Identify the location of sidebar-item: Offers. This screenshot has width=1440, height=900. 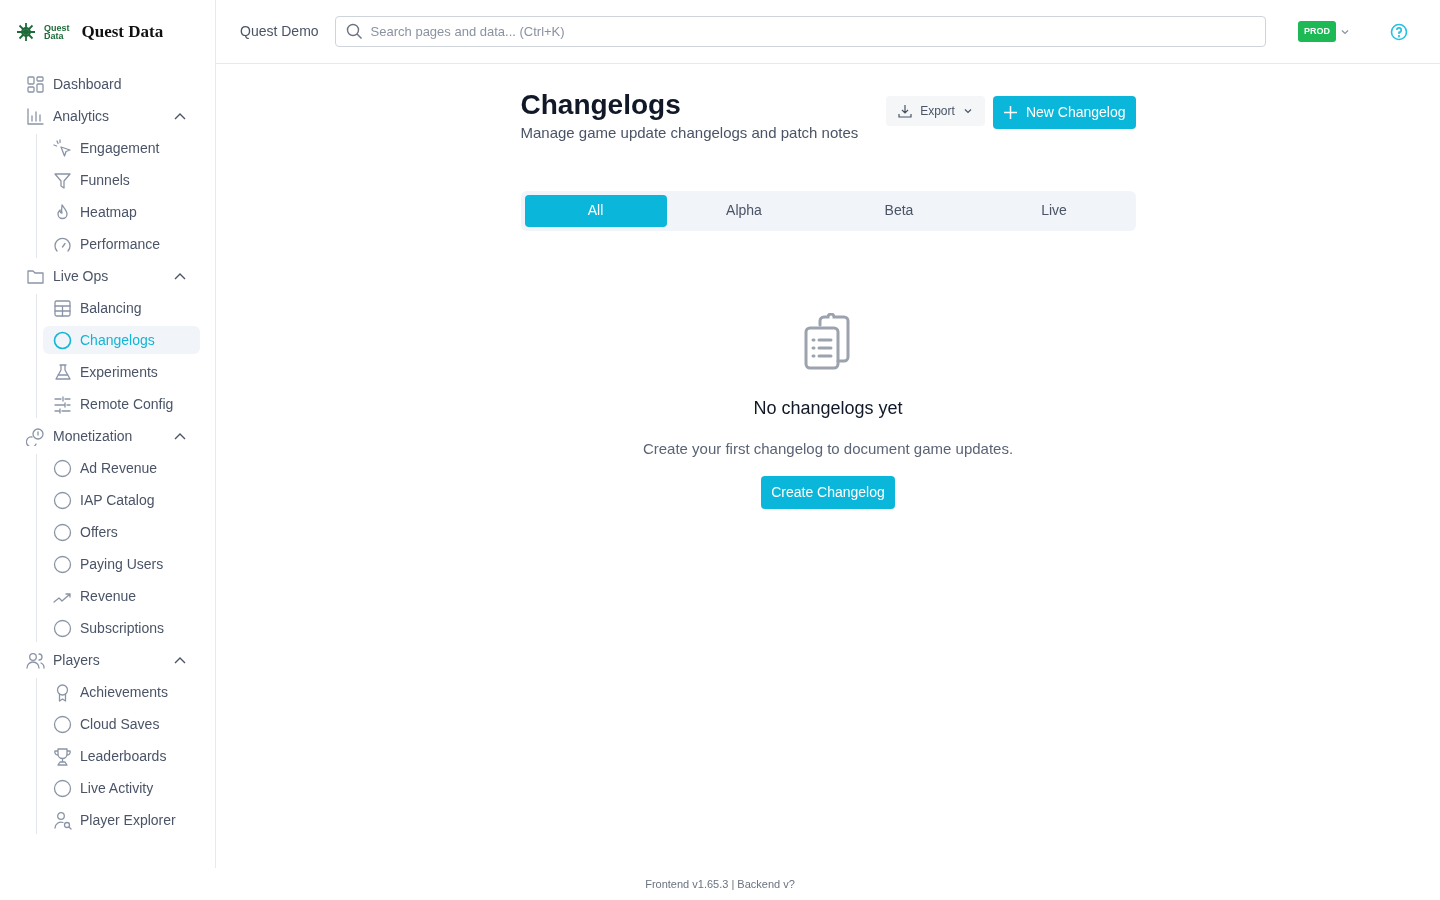
(121, 532).